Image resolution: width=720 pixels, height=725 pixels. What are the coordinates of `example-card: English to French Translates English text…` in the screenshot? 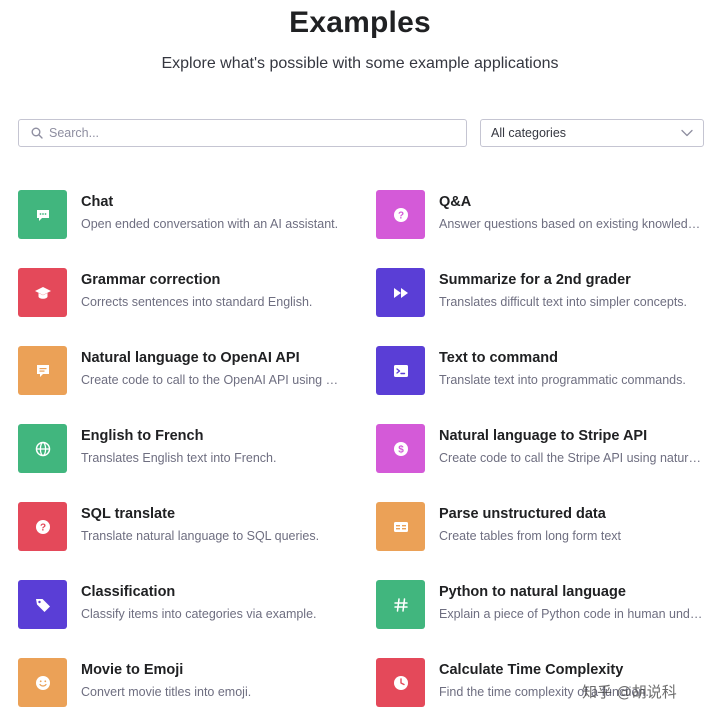 It's located at (197, 449).